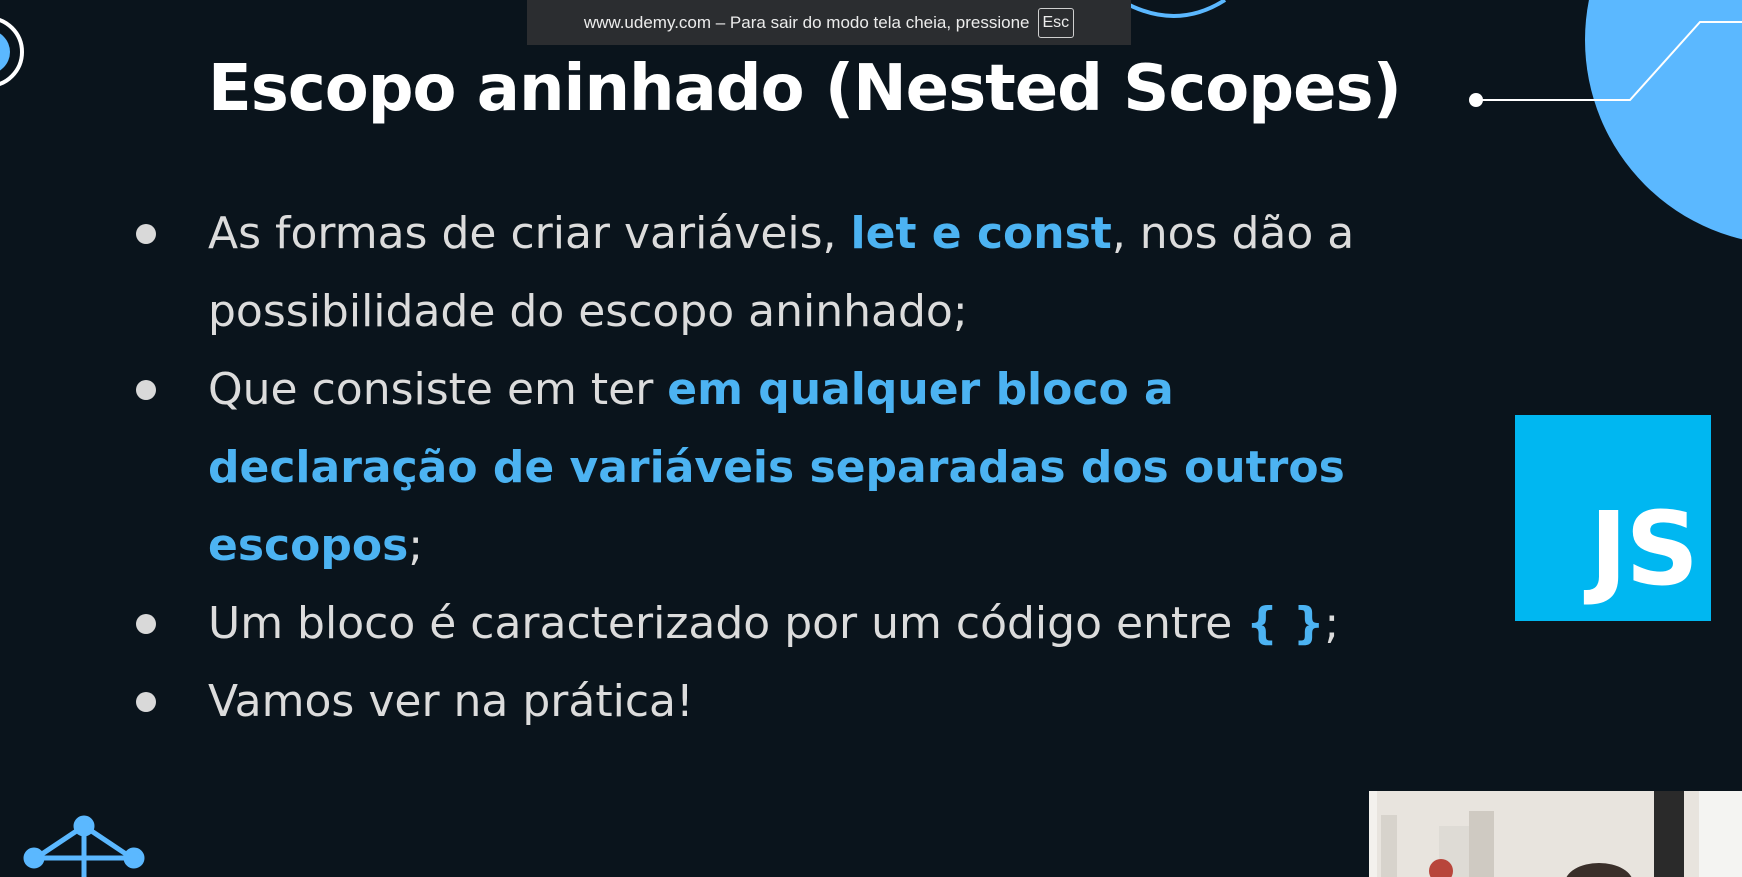 Image resolution: width=1742 pixels, height=877 pixels. Describe the element at coordinates (805, 89) in the screenshot. I see `slide-title: Escopo aninhado (Nested Scopes)` at that location.